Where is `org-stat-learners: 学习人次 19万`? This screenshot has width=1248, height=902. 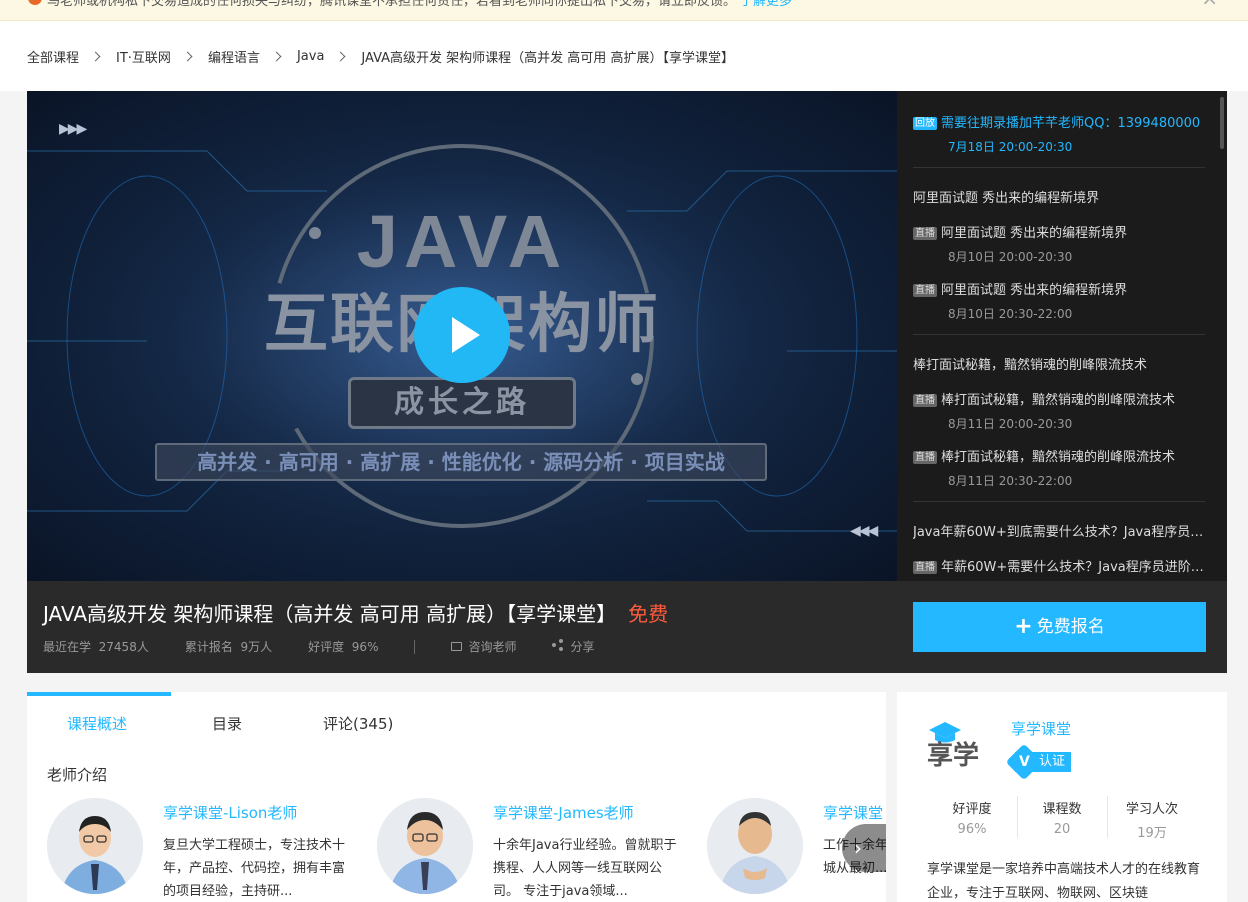 org-stat-learners: 学习人次 19万 is located at coordinates (1151, 821).